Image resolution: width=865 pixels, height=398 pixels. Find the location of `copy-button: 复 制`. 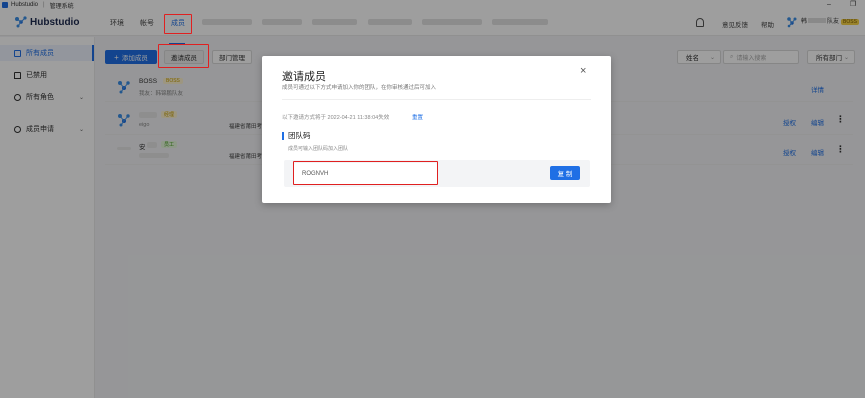

copy-button: 复 制 is located at coordinates (565, 173).